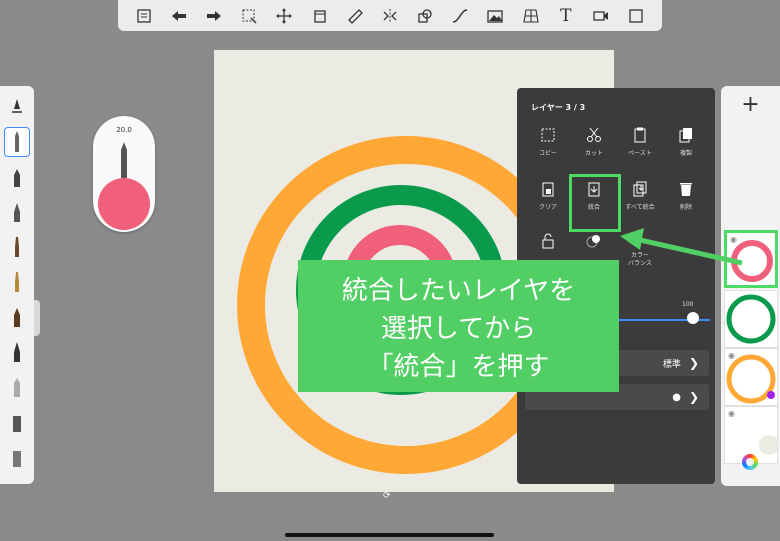  I want to click on redo-icon, so click(214, 16).